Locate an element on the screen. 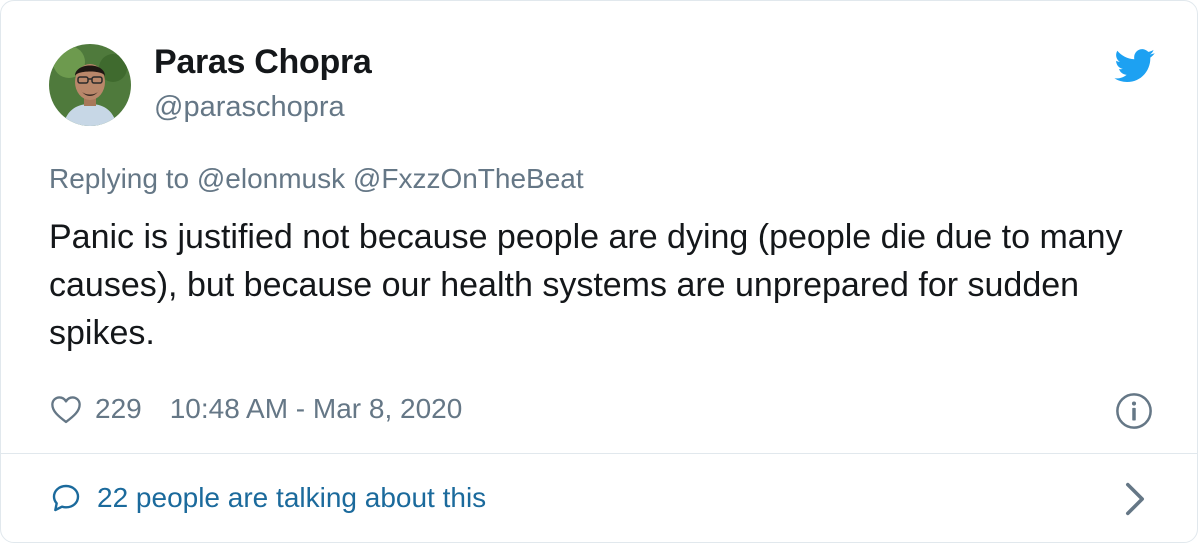 This screenshot has width=1200, height=560. divider is located at coordinates (599, 453).